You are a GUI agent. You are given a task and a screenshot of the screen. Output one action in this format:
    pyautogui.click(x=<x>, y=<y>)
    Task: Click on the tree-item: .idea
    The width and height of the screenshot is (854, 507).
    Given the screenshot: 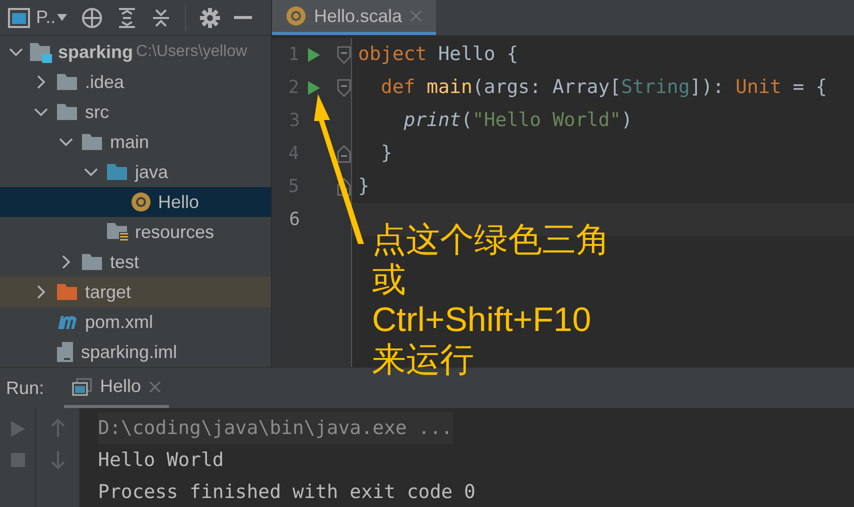 What is the action you would take?
    pyautogui.click(x=135, y=82)
    